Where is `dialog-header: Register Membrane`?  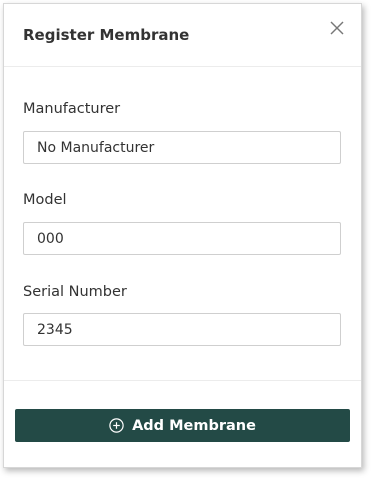
dialog-header: Register Membrane is located at coordinates (182, 35).